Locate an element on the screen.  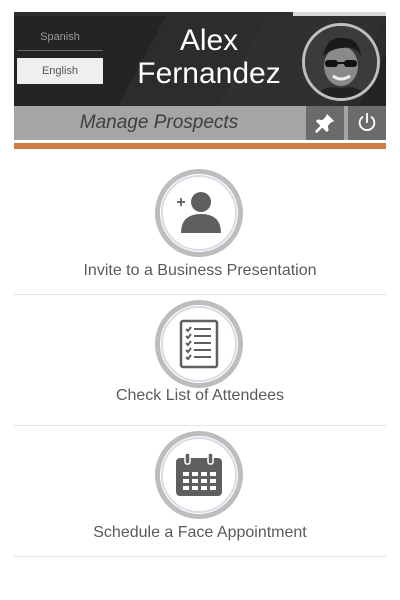
avatar-image is located at coordinates (341, 62).